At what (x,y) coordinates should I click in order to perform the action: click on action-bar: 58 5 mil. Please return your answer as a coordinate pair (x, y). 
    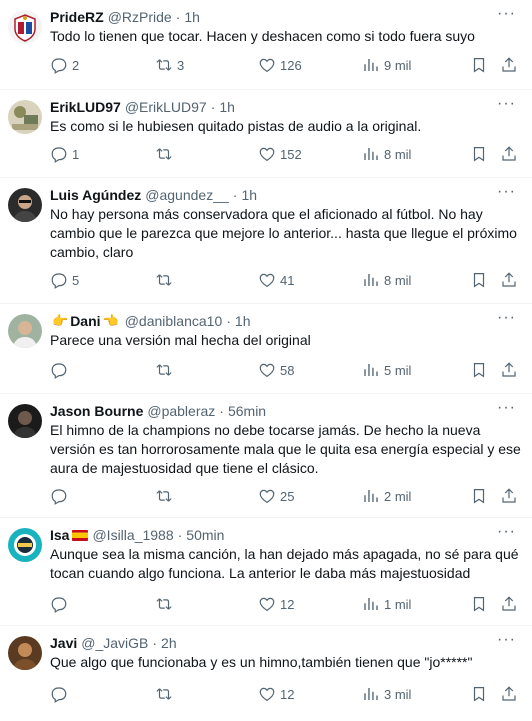
    Looking at the image, I should click on (283, 370).